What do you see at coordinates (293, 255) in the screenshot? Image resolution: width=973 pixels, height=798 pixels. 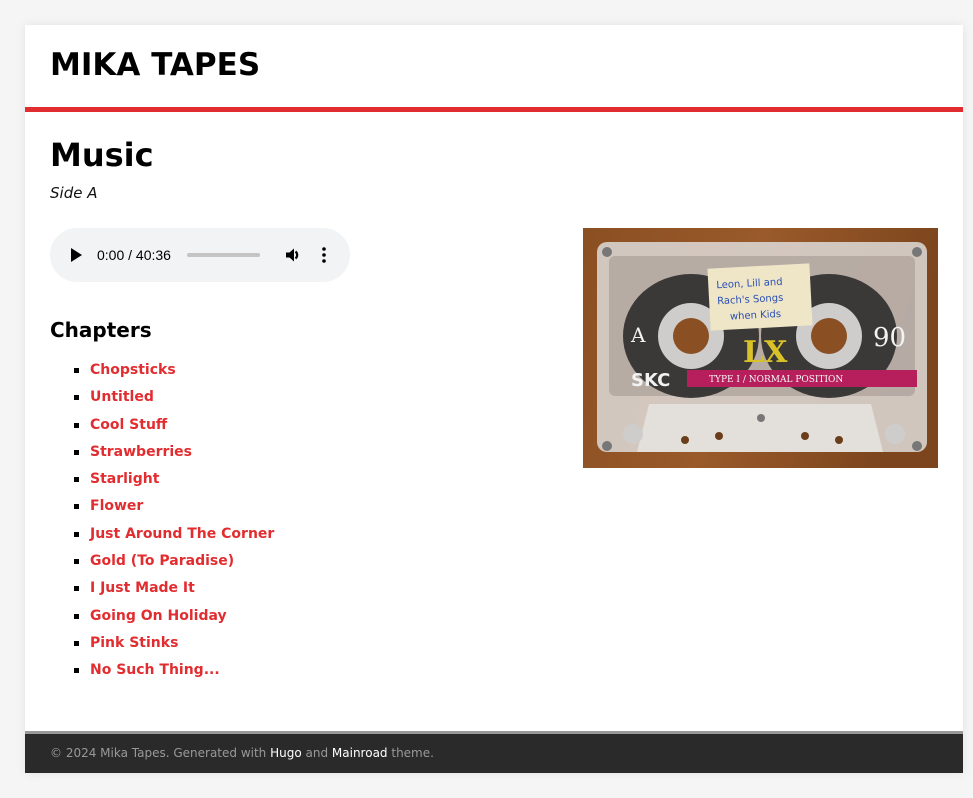 I see `volume-icon` at bounding box center [293, 255].